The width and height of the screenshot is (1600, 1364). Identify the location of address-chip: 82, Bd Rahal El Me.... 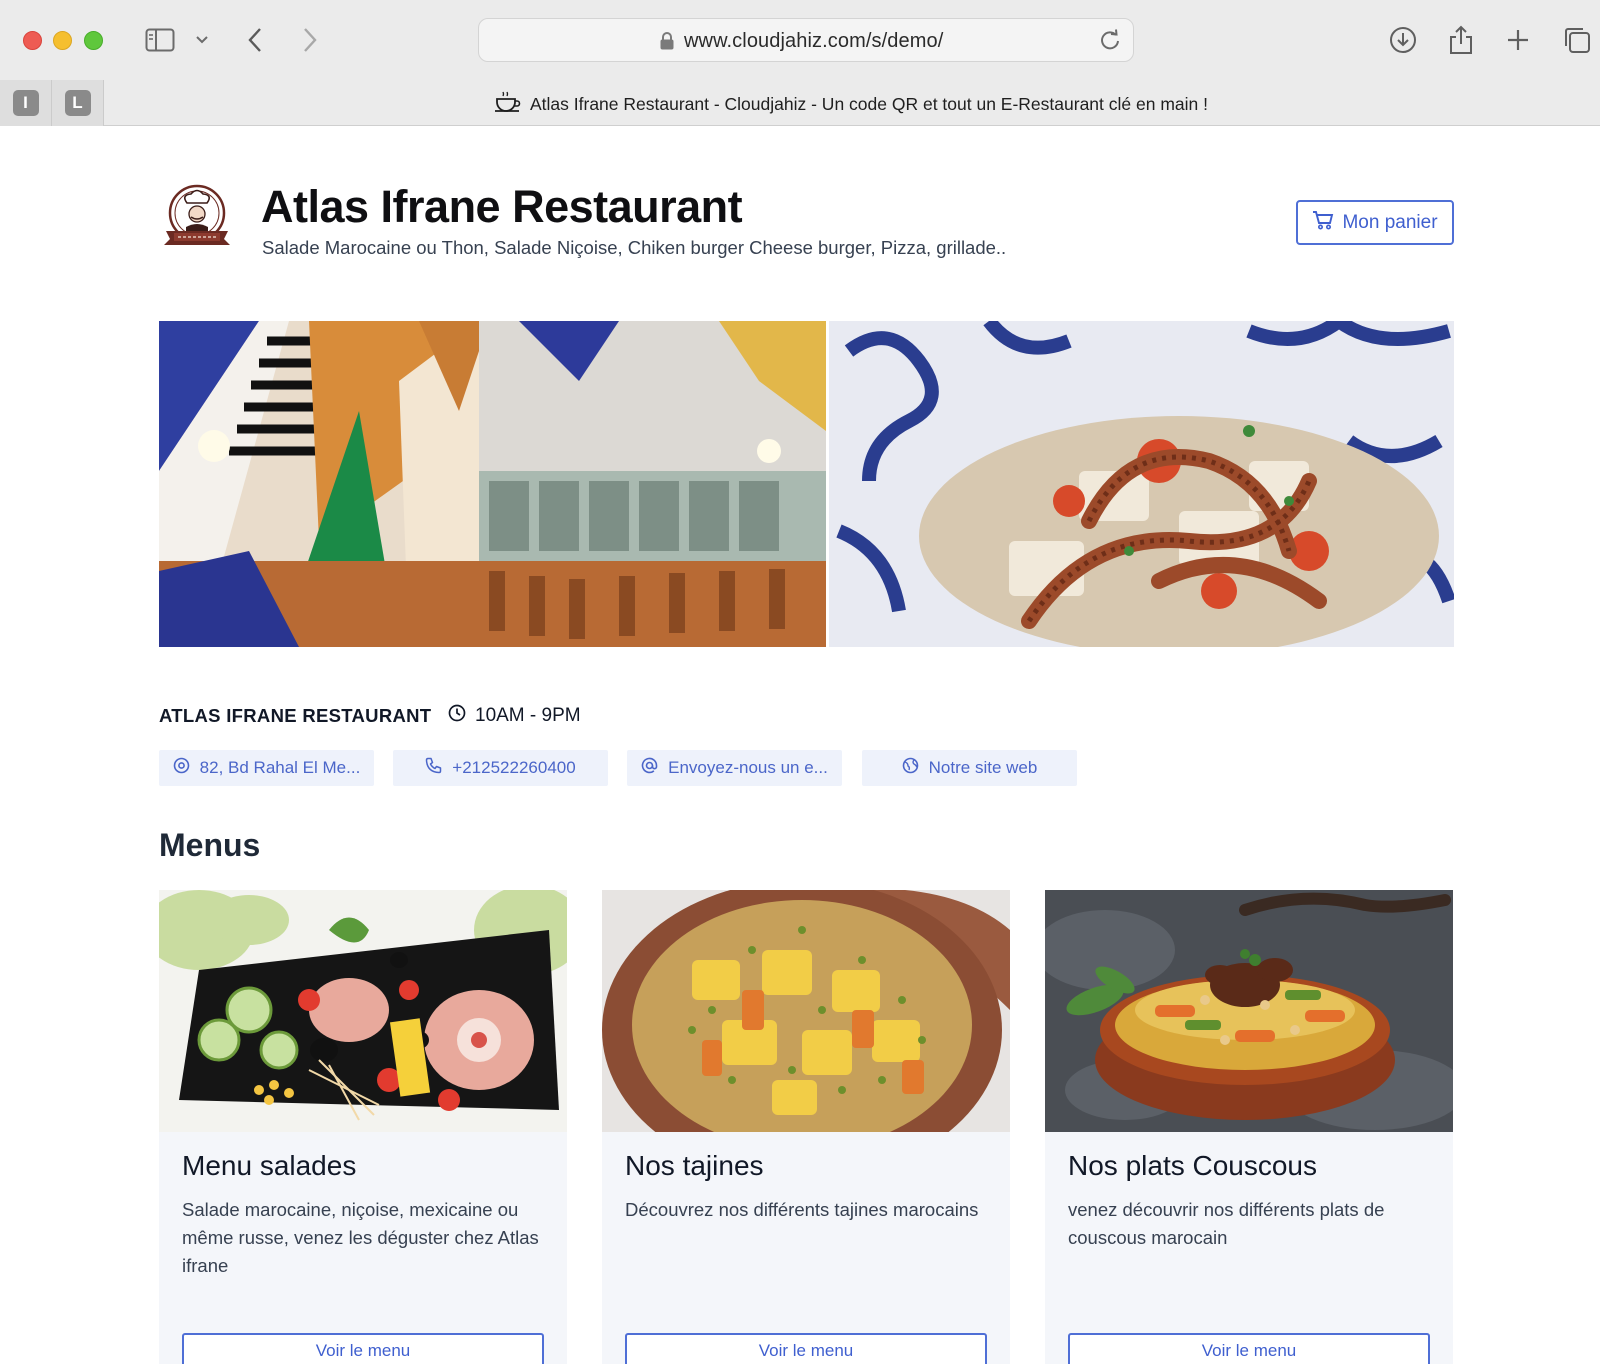
(266, 768).